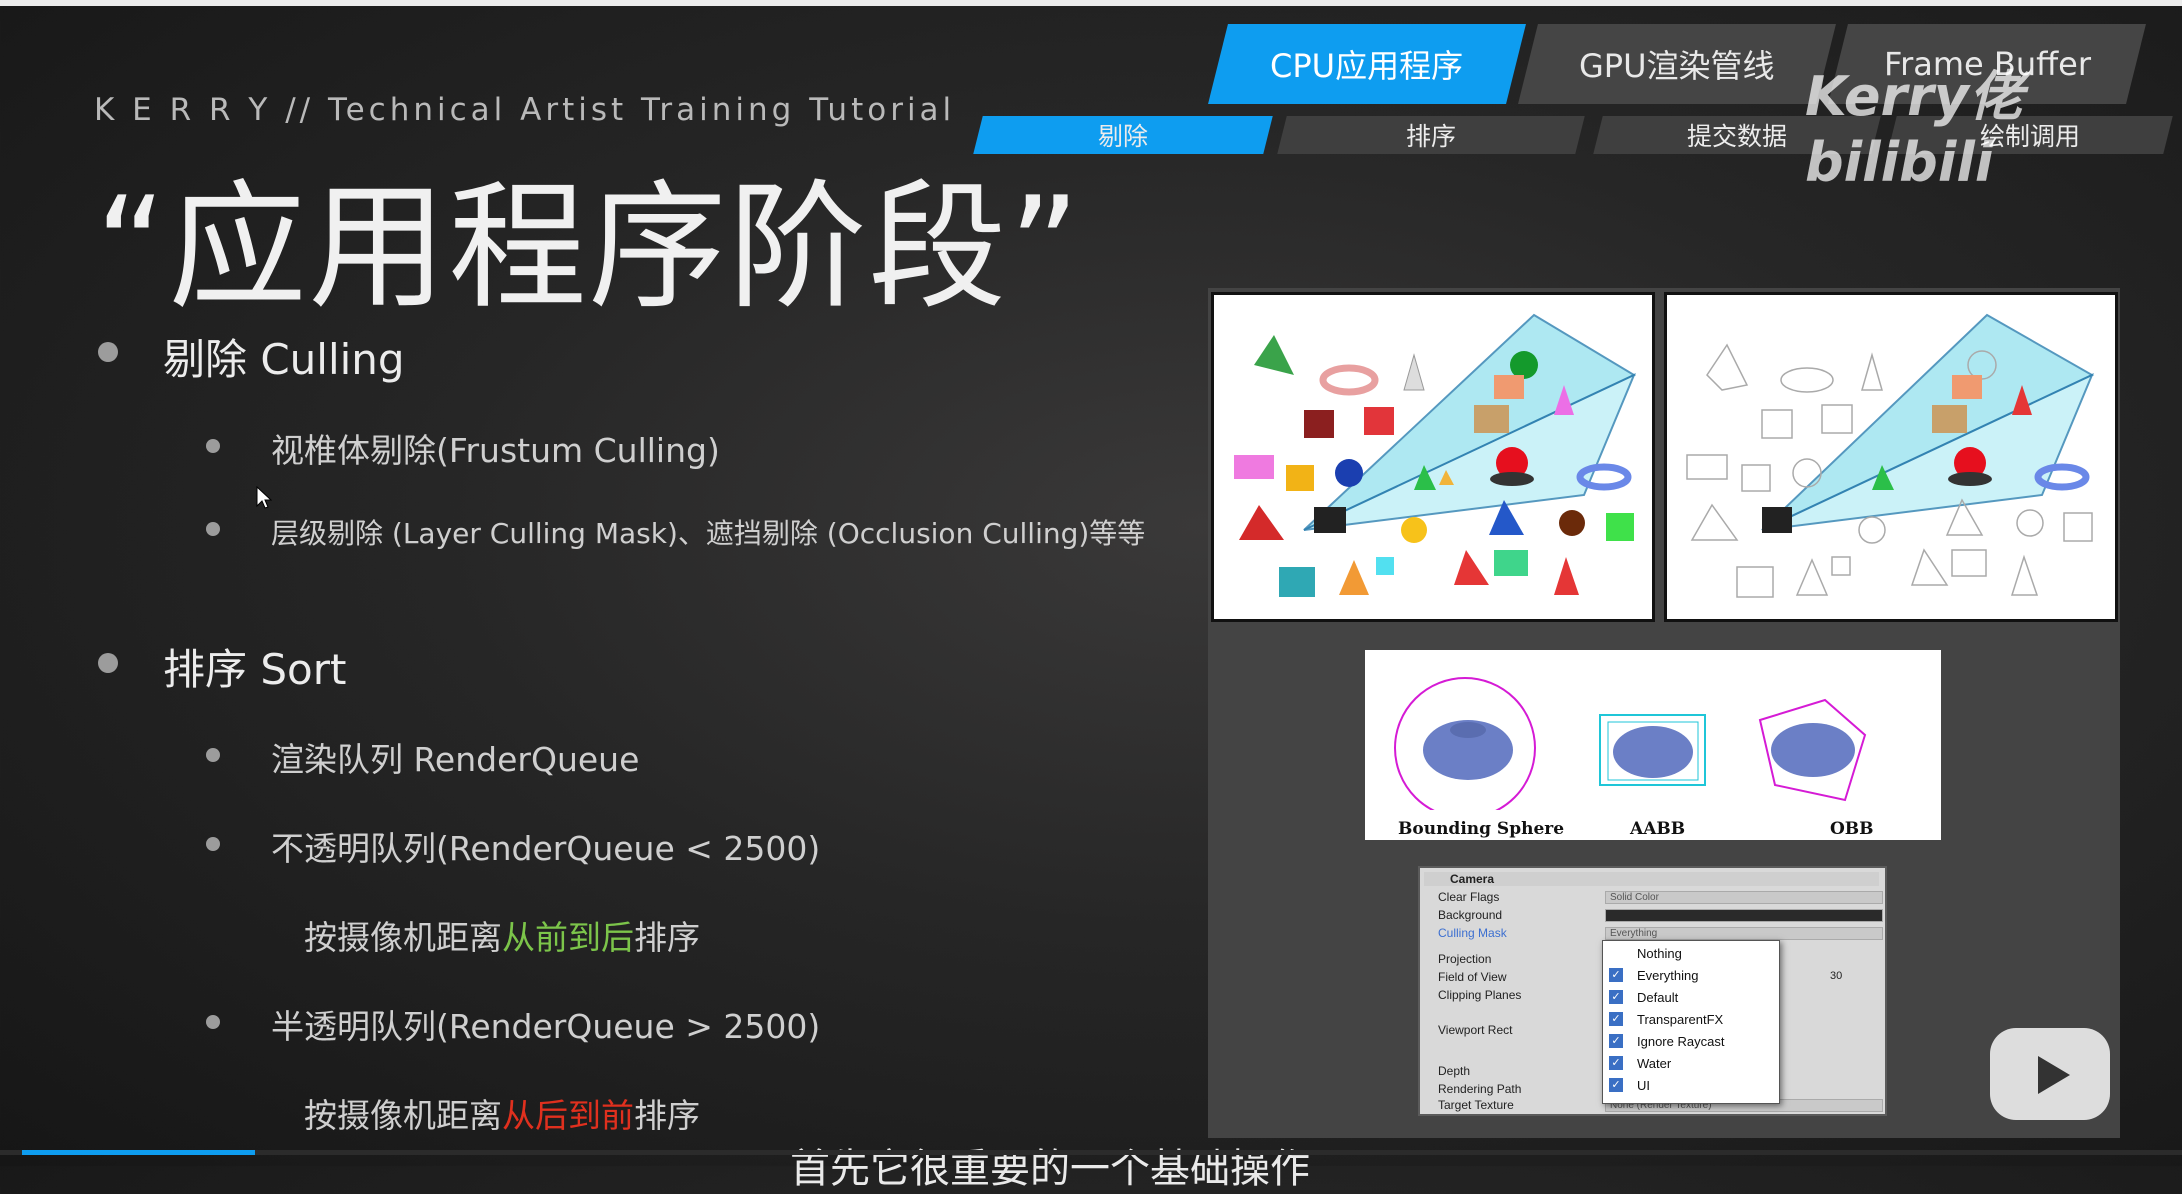  Describe the element at coordinates (1891, 457) in the screenshot. I see `culled-scene-image` at that location.